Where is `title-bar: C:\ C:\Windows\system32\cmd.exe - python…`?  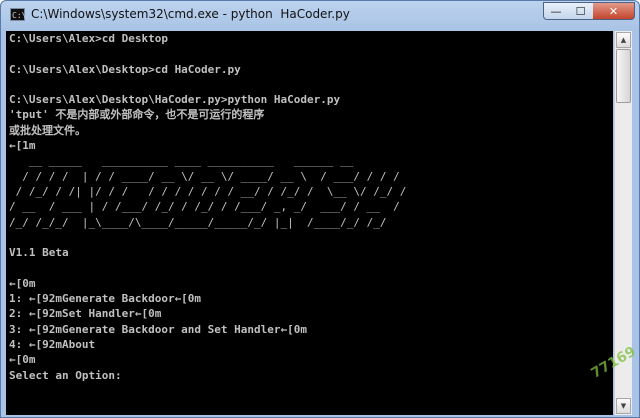 title-bar: C:\ C:\Windows\system32\cmd.exe - python… is located at coordinates (320, 16).